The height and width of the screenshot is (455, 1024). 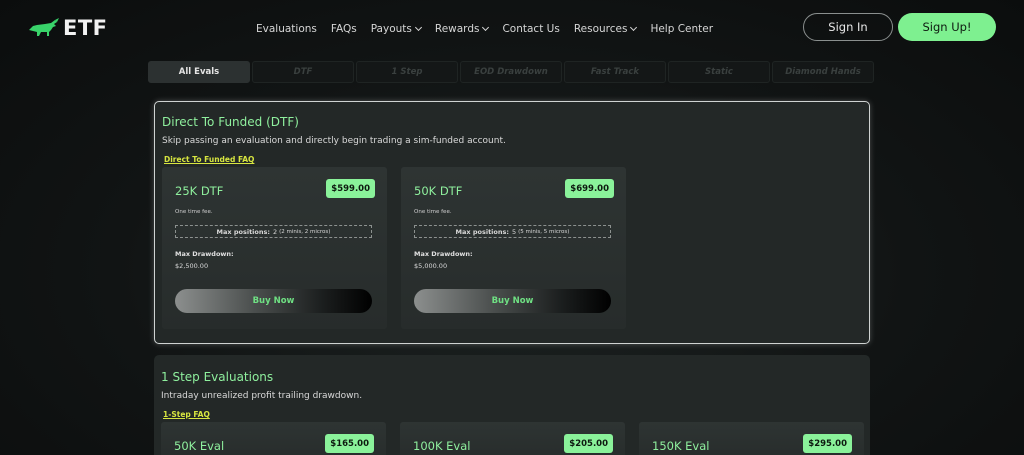 I want to click on section-title: Direct To Funded (DTF), so click(x=230, y=122).